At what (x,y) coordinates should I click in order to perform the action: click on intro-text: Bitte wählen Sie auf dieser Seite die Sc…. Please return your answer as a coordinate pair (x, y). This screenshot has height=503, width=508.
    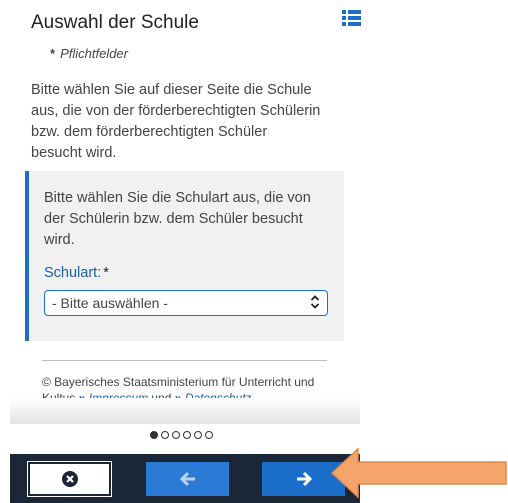
    Looking at the image, I should click on (176, 121).